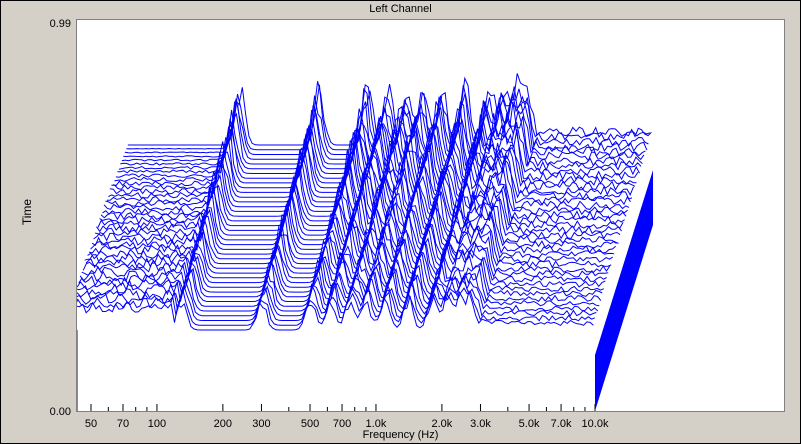 Image resolution: width=801 pixels, height=444 pixels. I want to click on x-tick-label: 5.0k, so click(529, 424).